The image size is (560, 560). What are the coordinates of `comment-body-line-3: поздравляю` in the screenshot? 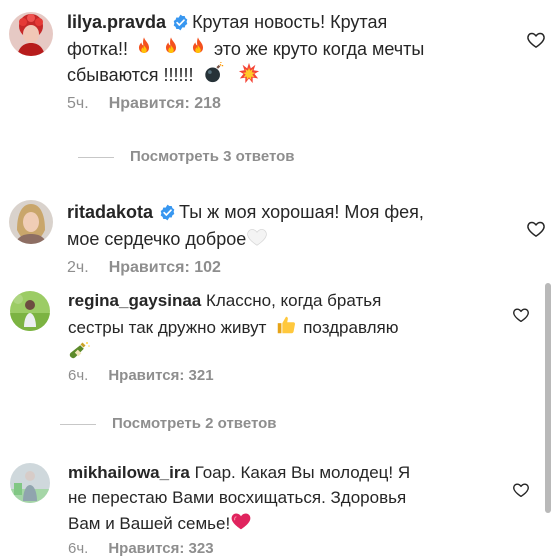 It's located at (351, 327).